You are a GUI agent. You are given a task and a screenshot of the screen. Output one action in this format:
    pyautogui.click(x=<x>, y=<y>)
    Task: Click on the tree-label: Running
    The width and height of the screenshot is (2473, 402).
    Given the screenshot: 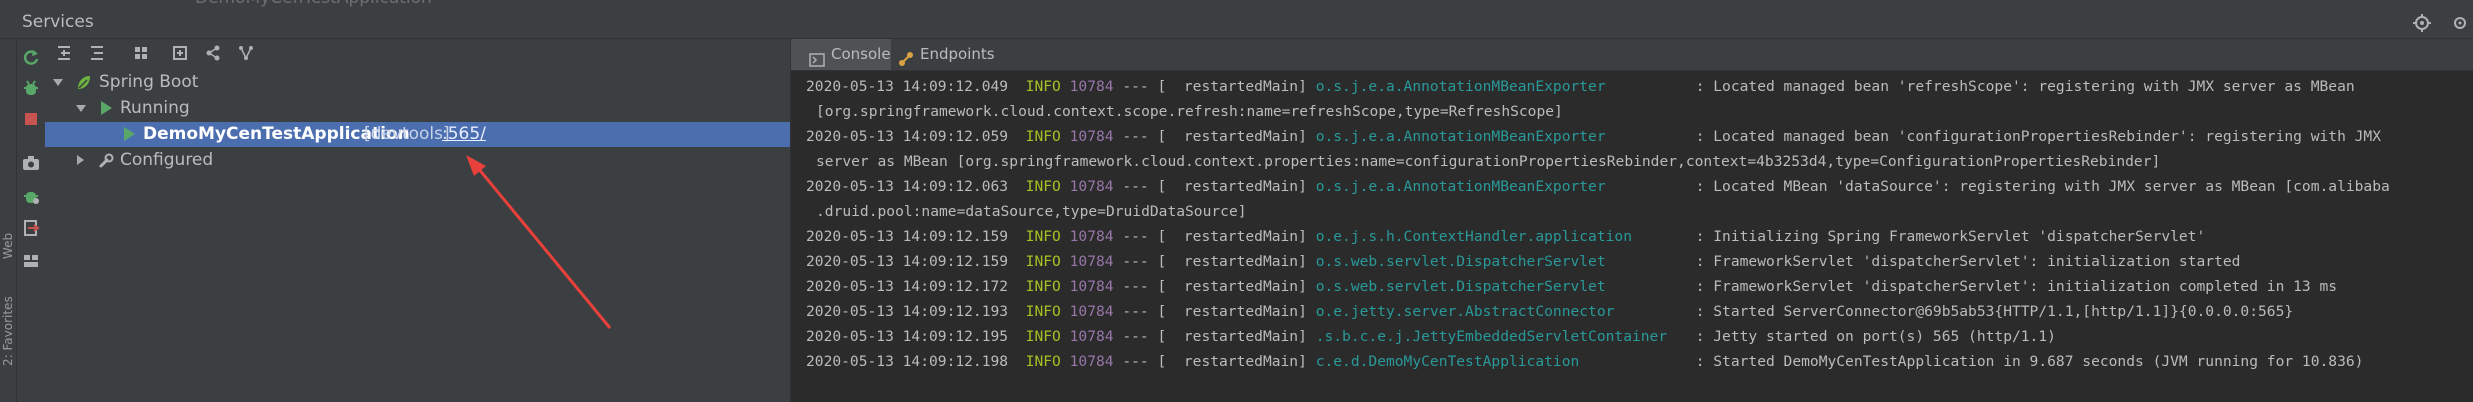 What is the action you would take?
    pyautogui.click(x=155, y=108)
    